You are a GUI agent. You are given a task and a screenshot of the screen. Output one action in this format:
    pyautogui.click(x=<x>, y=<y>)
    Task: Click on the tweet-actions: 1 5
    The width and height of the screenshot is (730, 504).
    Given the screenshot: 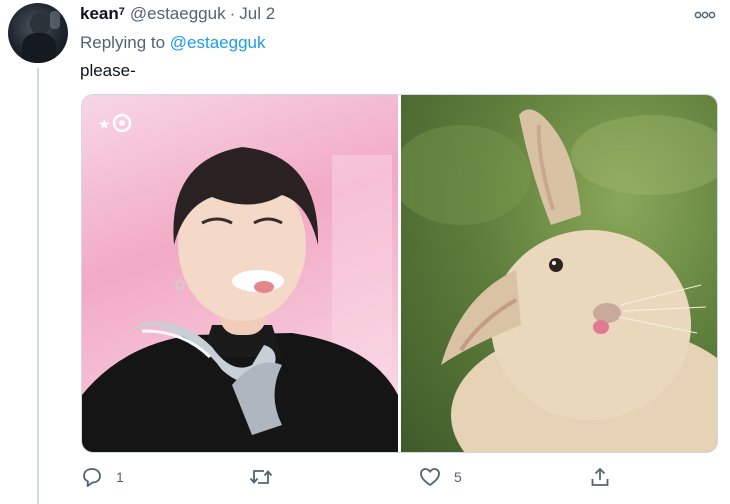 What is the action you would take?
    pyautogui.click(x=360, y=477)
    